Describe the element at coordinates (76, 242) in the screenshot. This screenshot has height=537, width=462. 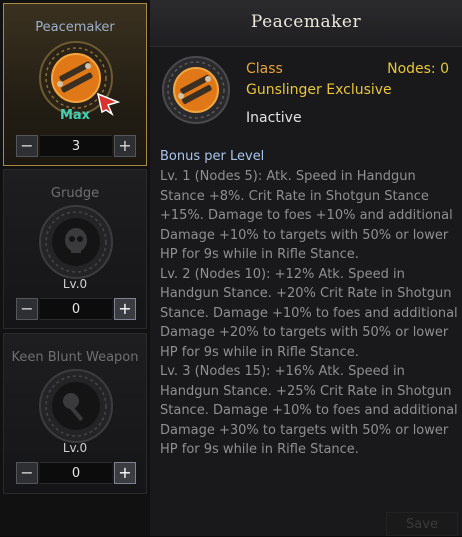
I see `skull-icon` at that location.